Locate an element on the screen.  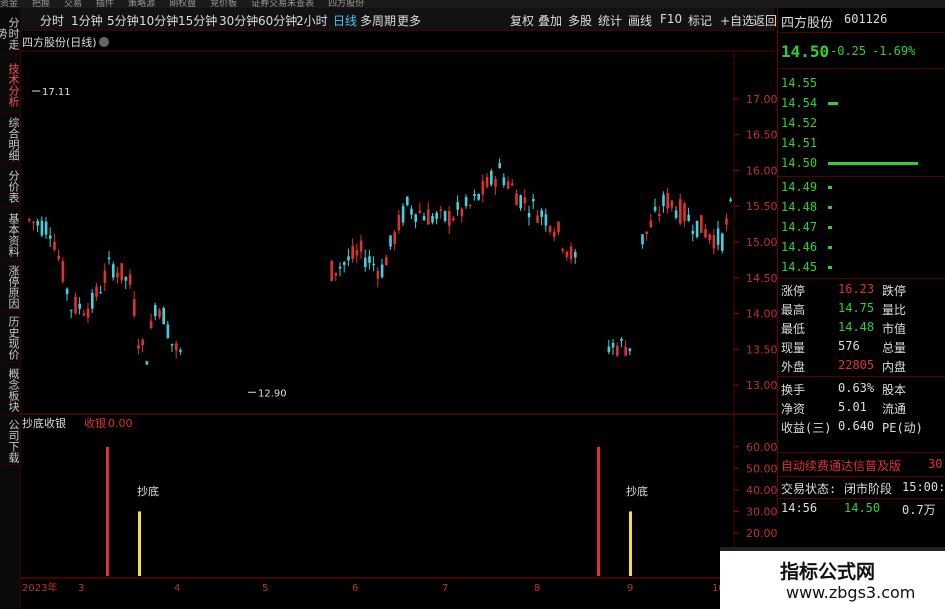
stat-right-label: 量比 is located at coordinates (894, 310).